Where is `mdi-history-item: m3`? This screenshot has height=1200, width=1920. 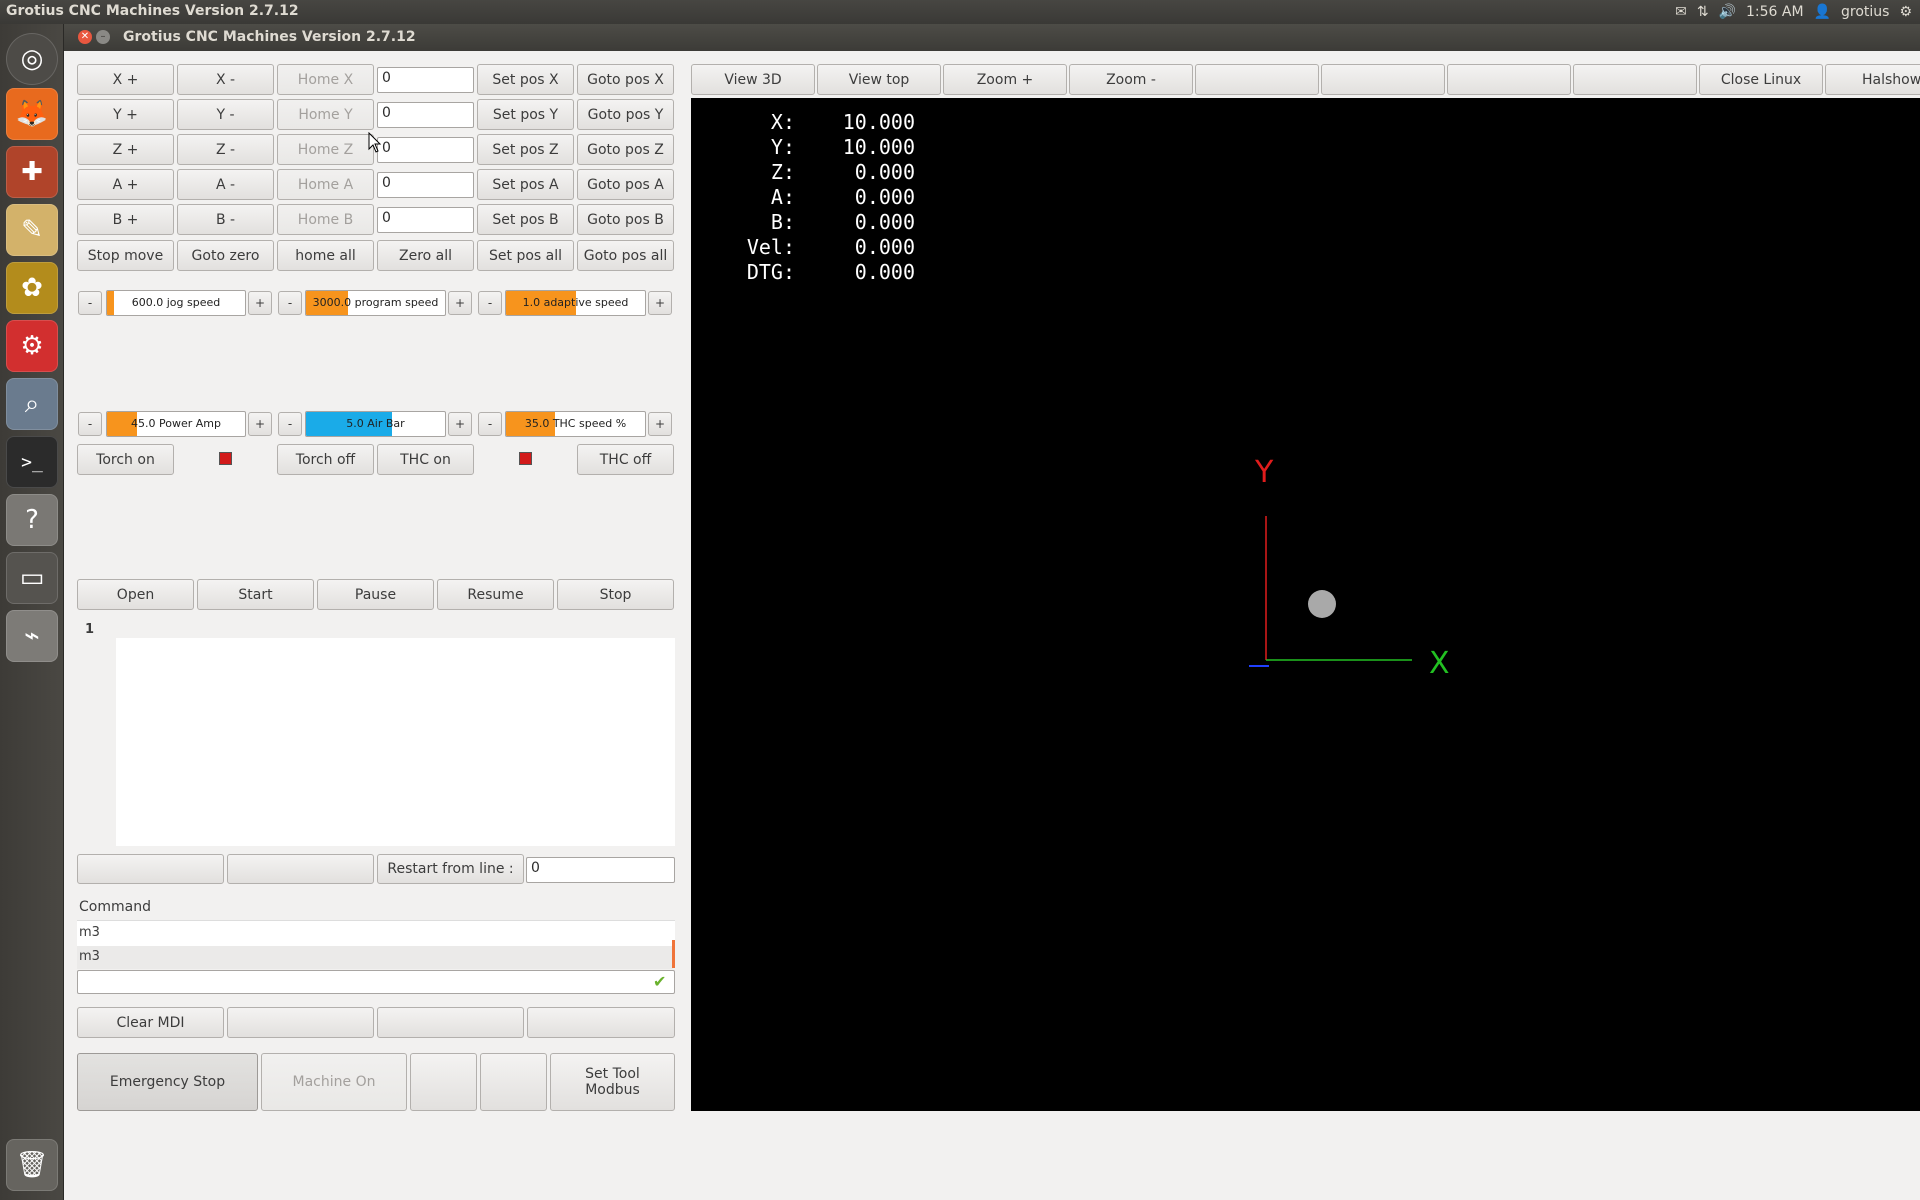 mdi-history-item: m3 is located at coordinates (89, 932).